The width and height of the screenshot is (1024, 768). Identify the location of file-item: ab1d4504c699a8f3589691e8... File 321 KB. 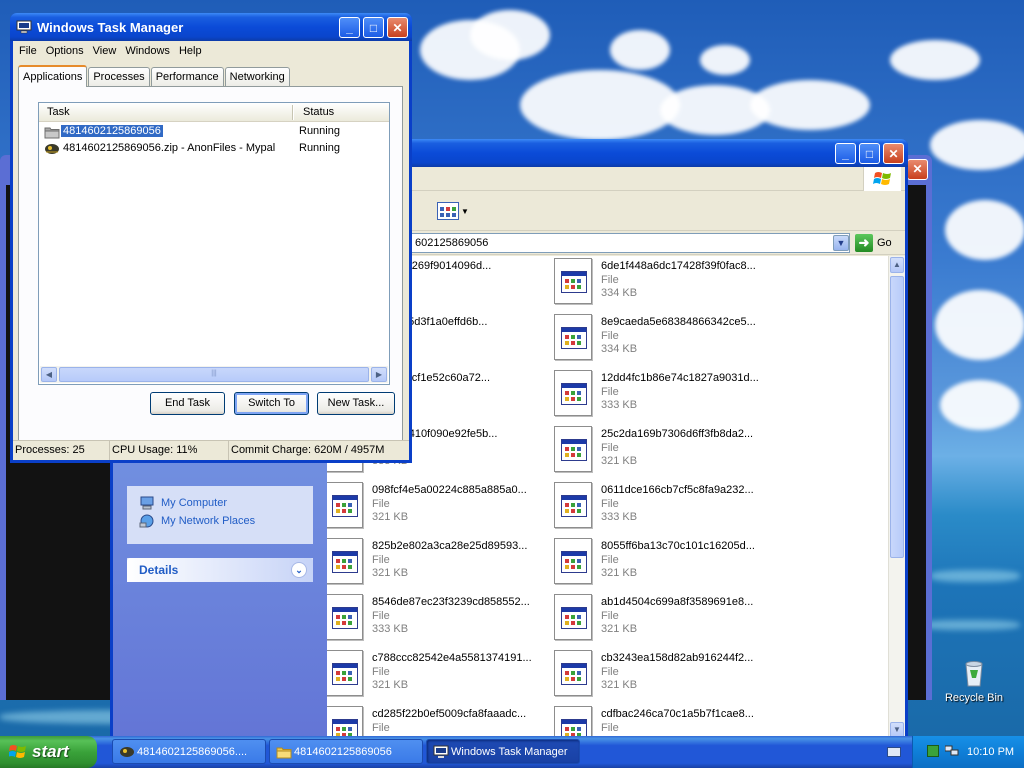
(659, 618).